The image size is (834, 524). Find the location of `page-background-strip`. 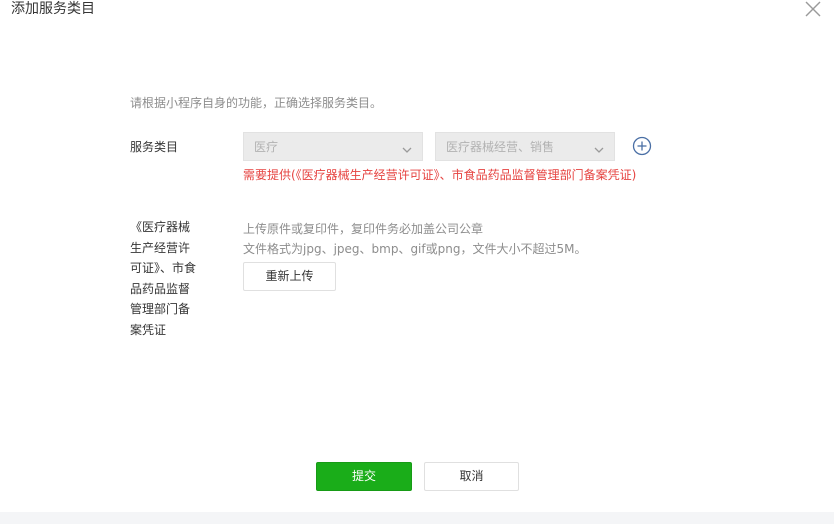

page-background-strip is located at coordinates (417, 518).